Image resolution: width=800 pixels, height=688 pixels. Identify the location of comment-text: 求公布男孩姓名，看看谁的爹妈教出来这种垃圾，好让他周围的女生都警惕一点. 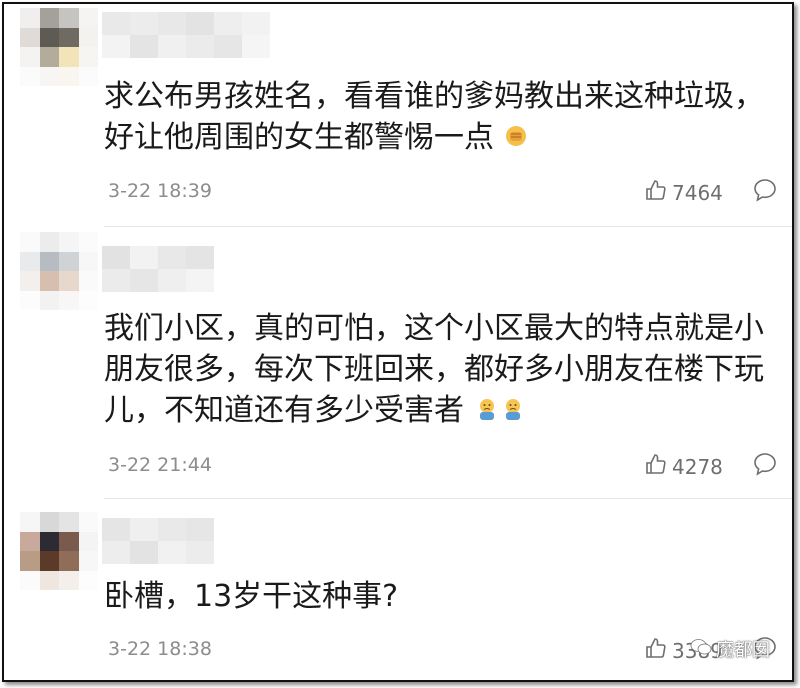
(444, 117).